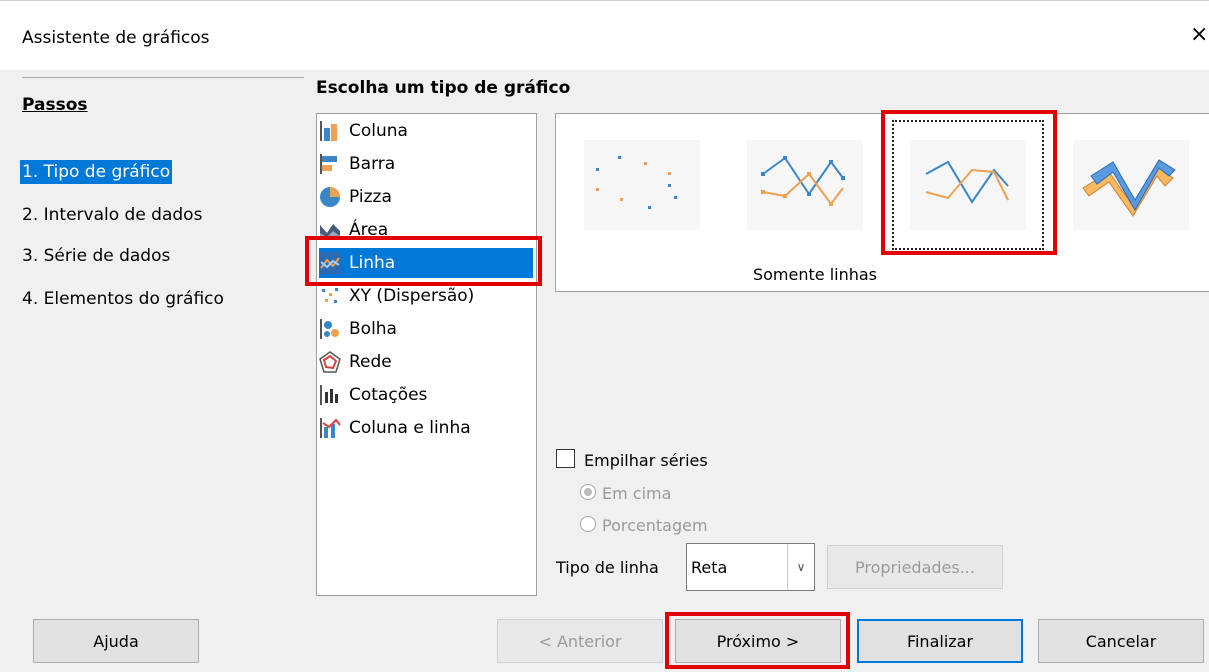 The width and height of the screenshot is (1209, 672). Describe the element at coordinates (369, 230) in the screenshot. I see `chart-type-label: Área` at that location.